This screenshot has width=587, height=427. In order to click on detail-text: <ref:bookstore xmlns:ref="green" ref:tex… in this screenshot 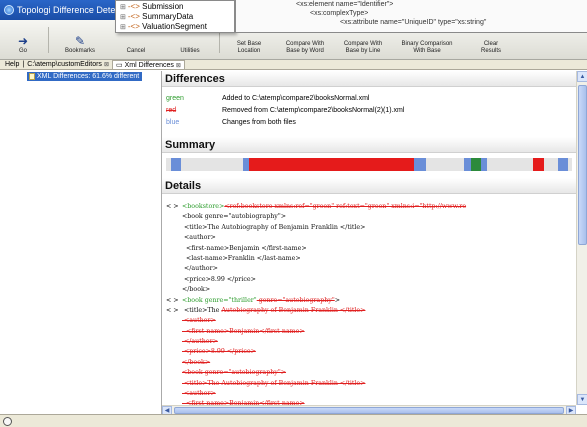, I will do `click(345, 206)`.